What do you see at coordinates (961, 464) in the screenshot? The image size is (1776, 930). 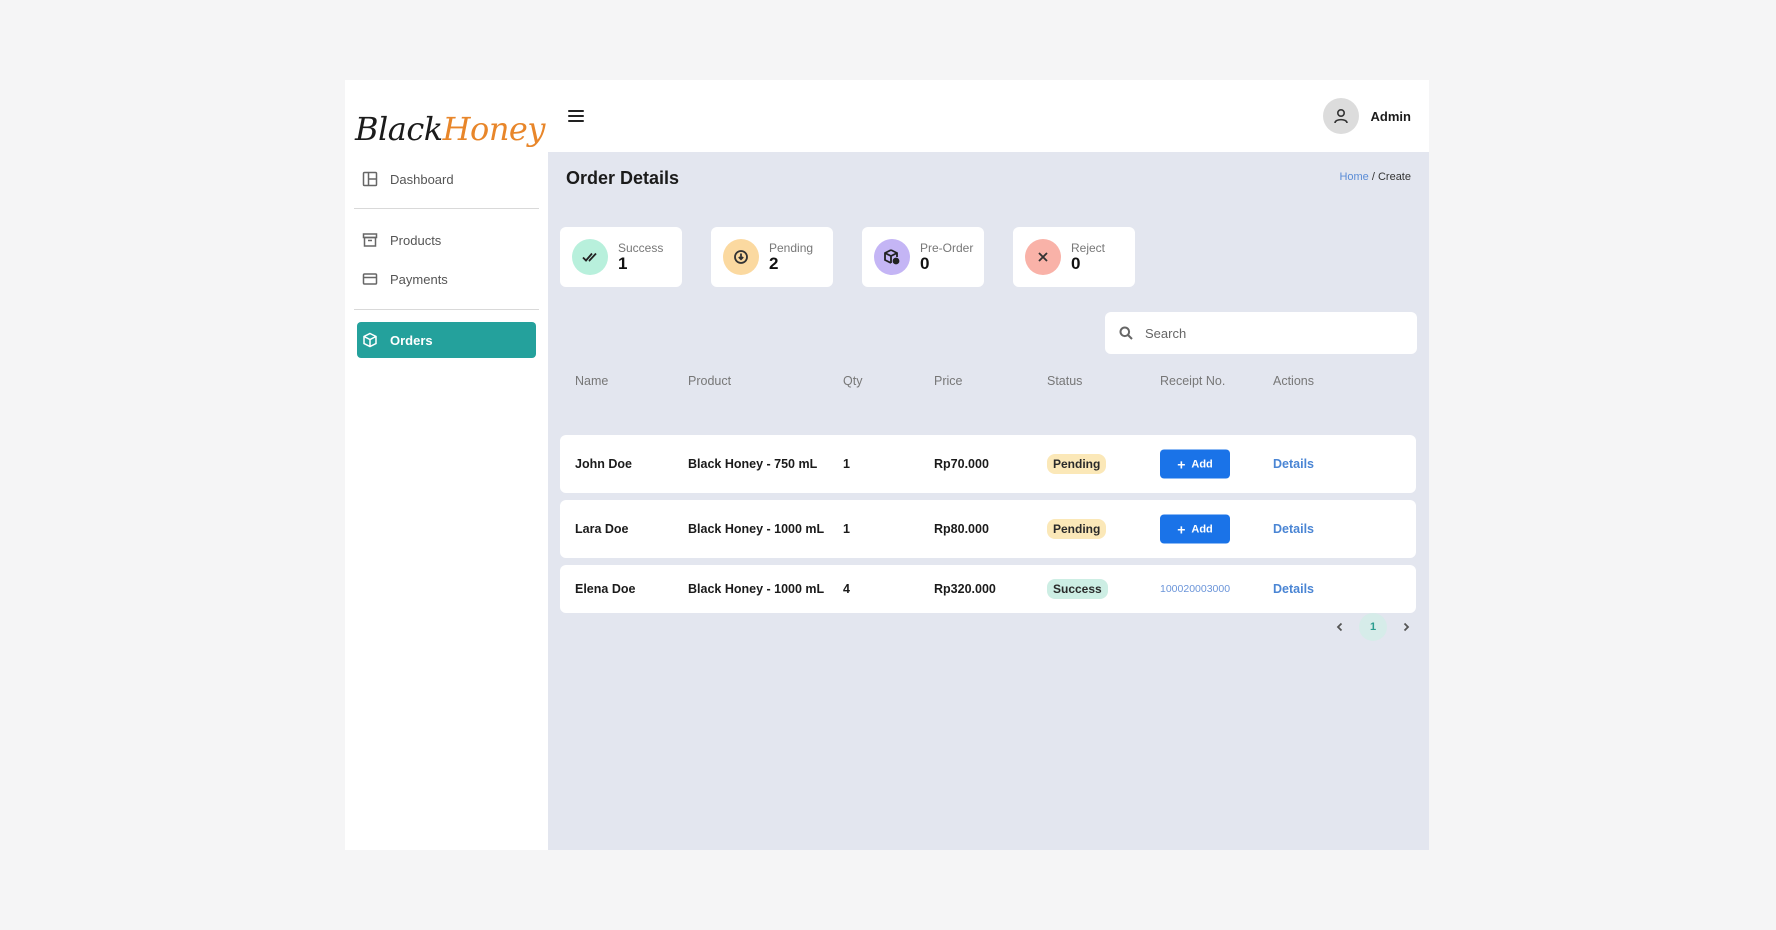 I see `cell-price: Rp70.000` at bounding box center [961, 464].